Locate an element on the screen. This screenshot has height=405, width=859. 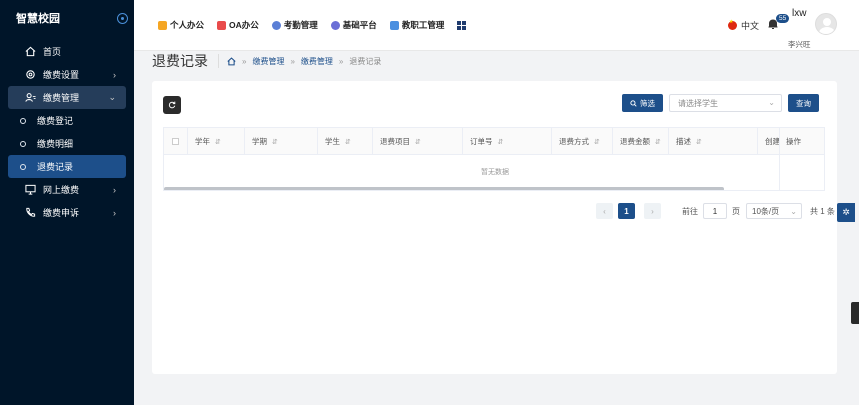
column-header-description: 描述 ⇵ is located at coordinates (713, 141).